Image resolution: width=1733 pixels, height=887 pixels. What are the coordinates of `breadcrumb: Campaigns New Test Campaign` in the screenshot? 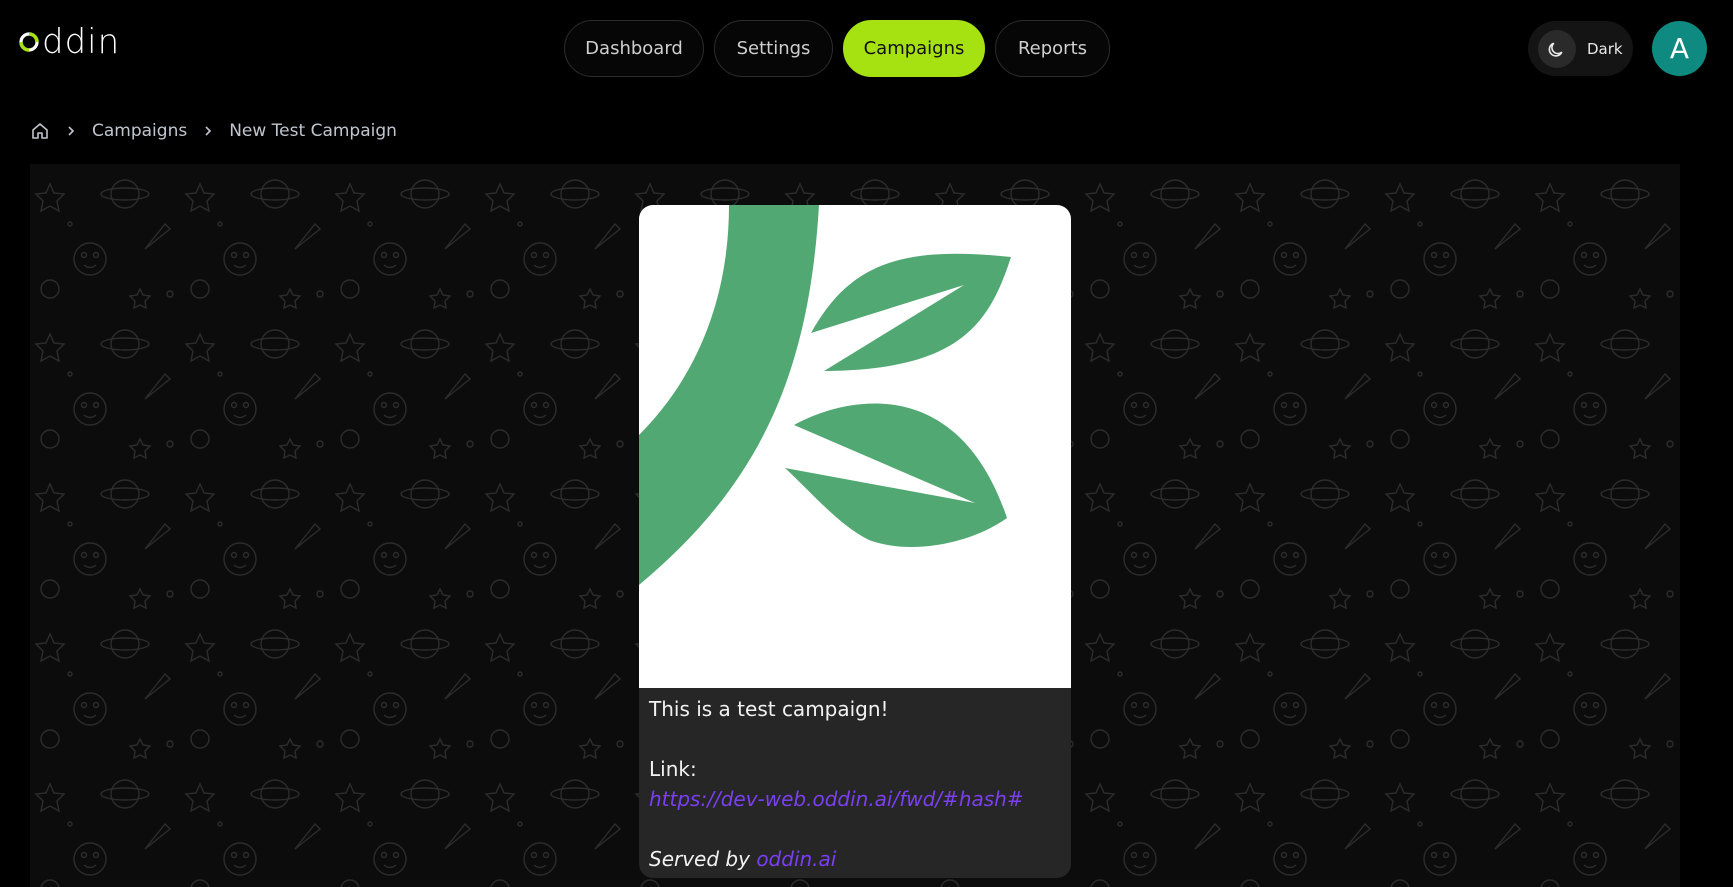 It's located at (213, 131).